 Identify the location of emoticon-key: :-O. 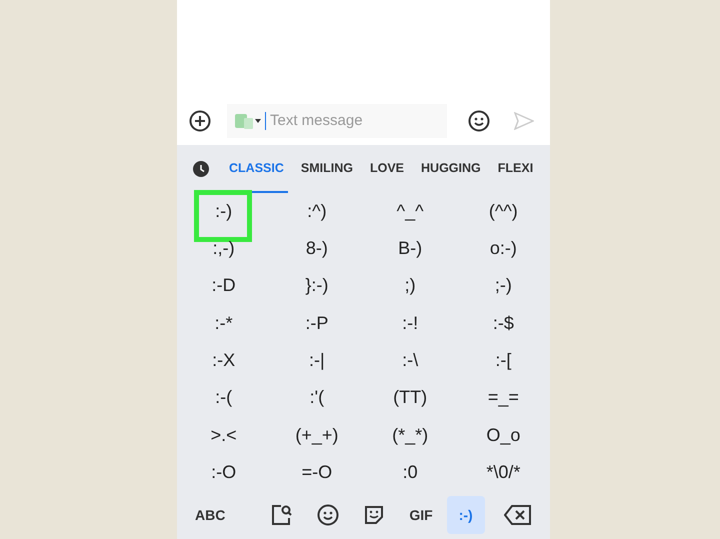
(223, 472).